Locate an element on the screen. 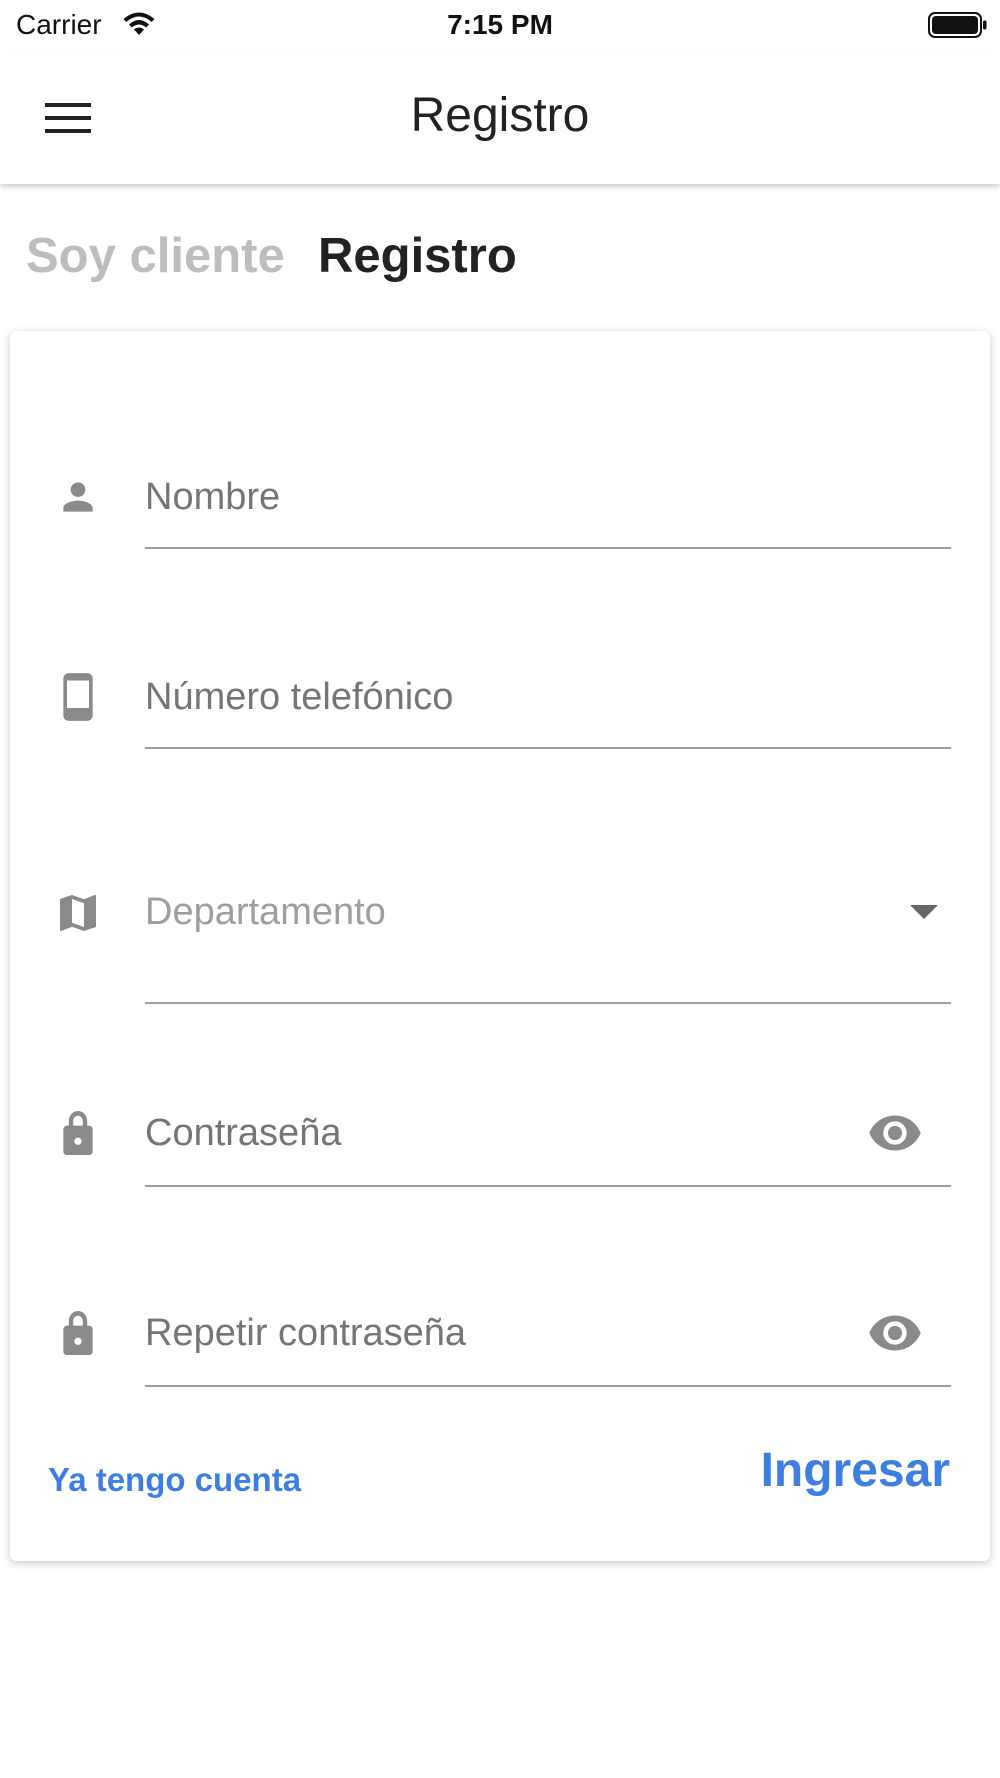 This screenshot has width=1000, height=1778. ingresar-button: Ingresar is located at coordinates (855, 1470).